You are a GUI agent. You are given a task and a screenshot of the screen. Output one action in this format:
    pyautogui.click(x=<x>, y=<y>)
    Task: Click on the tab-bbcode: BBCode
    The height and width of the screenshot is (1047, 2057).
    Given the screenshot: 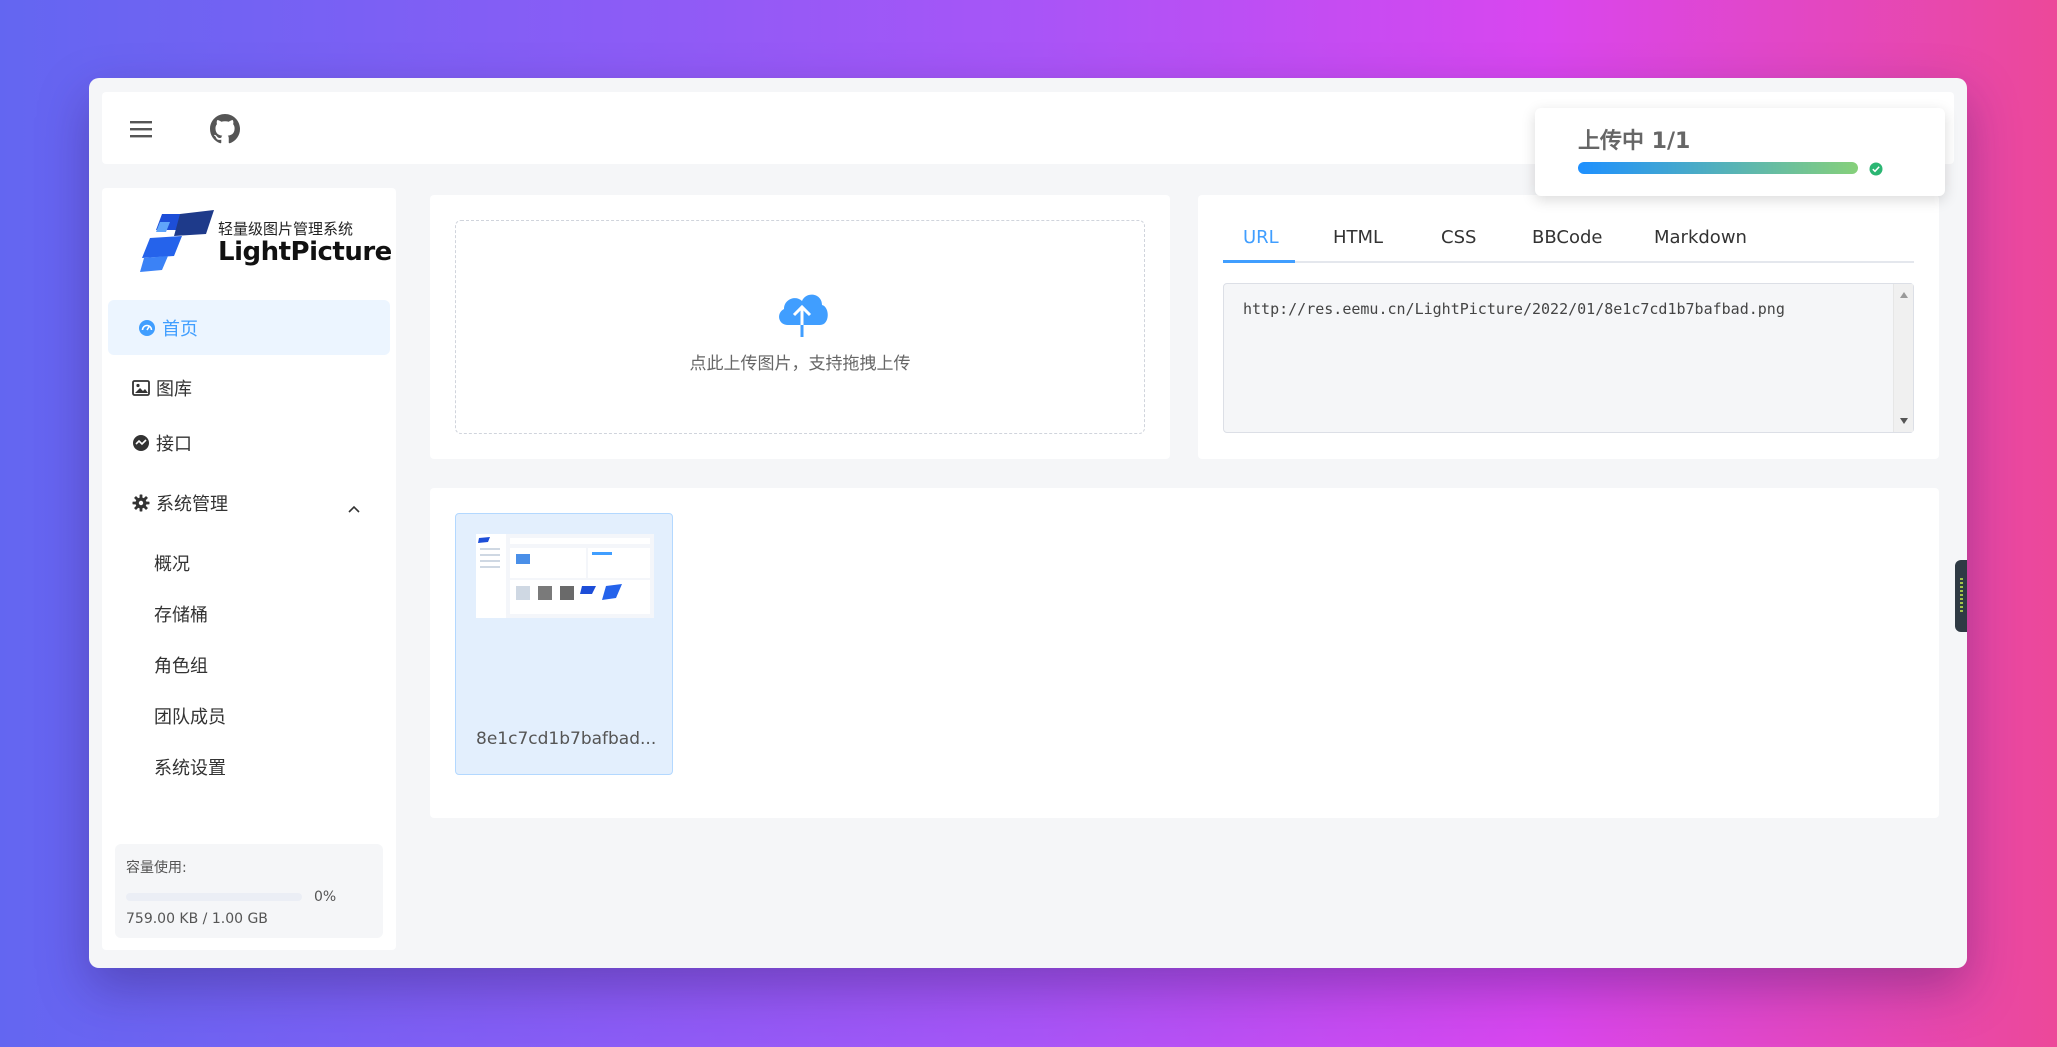 What is the action you would take?
    pyautogui.click(x=1567, y=245)
    